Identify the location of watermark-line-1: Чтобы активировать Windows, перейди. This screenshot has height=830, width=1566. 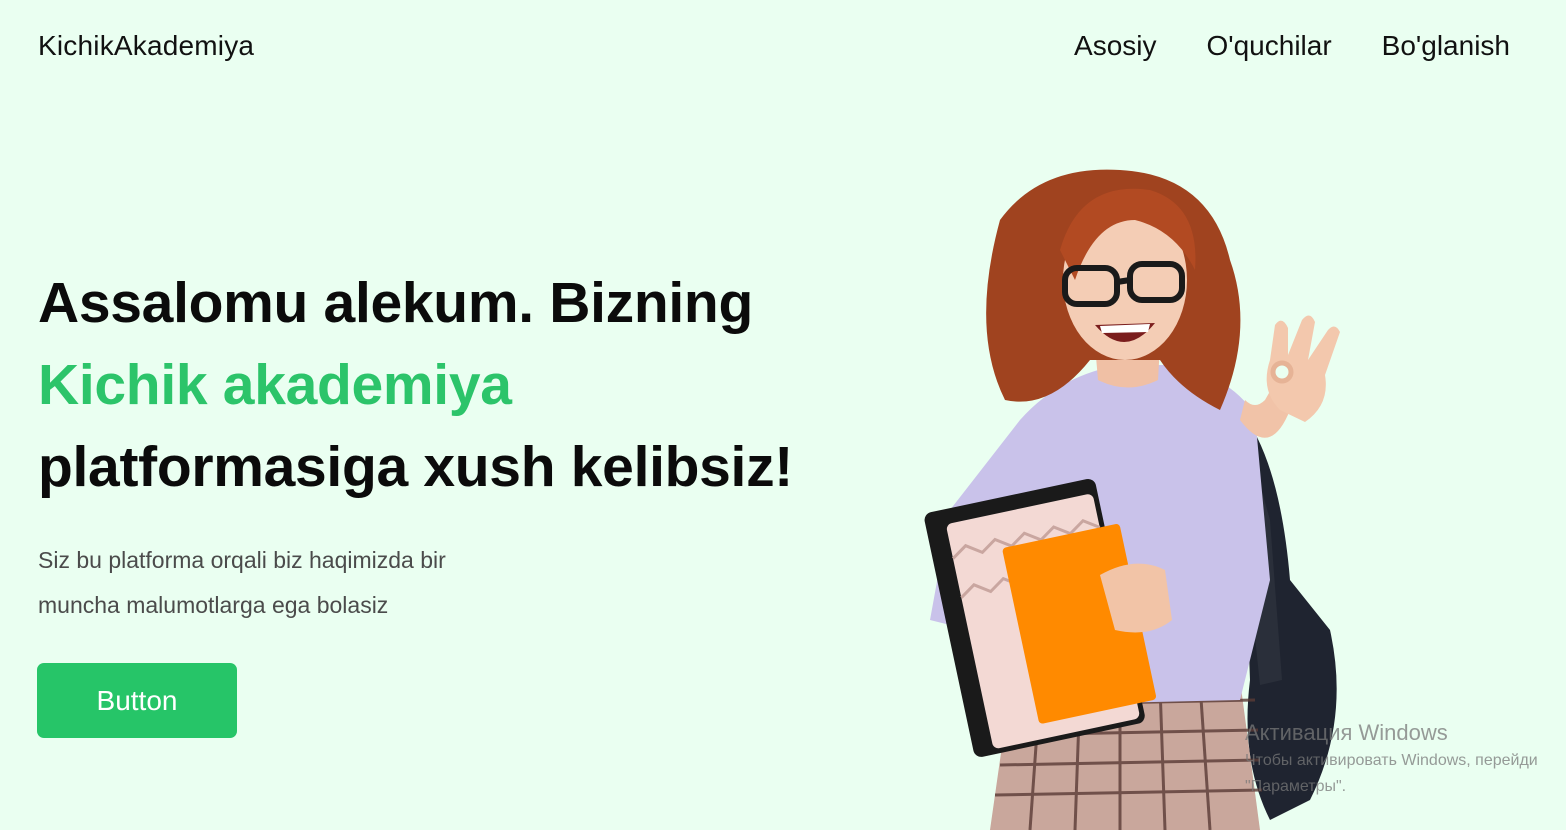
(1391, 760).